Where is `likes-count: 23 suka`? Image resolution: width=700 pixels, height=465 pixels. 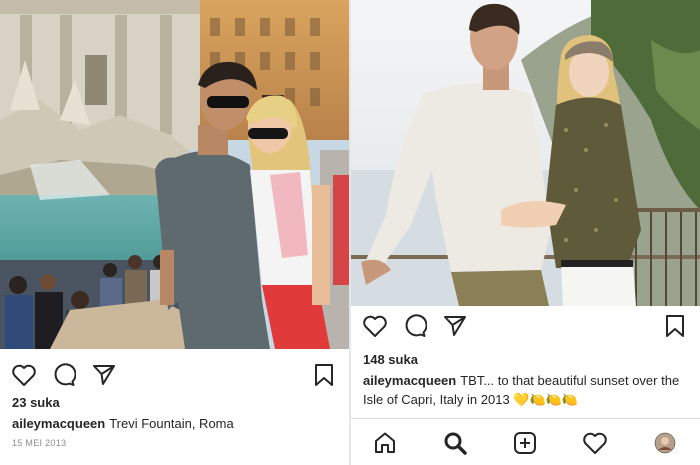 likes-count: 23 suka is located at coordinates (36, 402).